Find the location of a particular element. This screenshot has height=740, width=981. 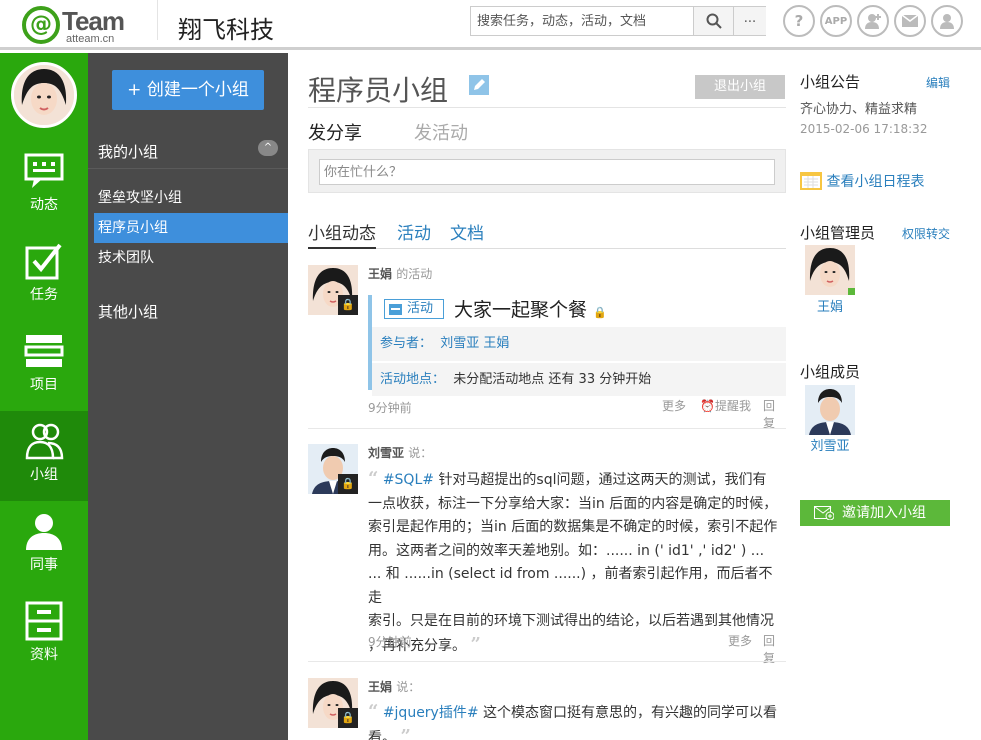

group-icon is located at coordinates (44, 441).